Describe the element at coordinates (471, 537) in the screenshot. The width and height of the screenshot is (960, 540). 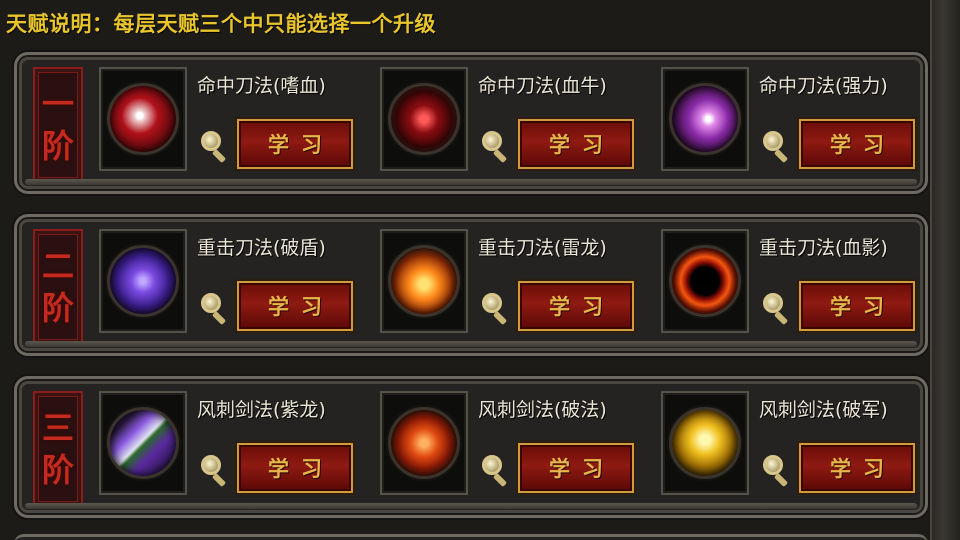
I see `next-tier-panel-edge` at that location.